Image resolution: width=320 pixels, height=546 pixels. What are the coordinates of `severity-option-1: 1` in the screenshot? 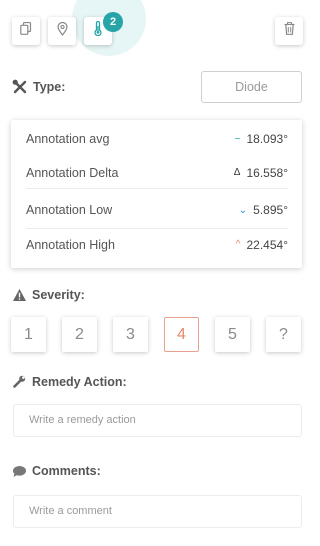 It's located at (28, 334).